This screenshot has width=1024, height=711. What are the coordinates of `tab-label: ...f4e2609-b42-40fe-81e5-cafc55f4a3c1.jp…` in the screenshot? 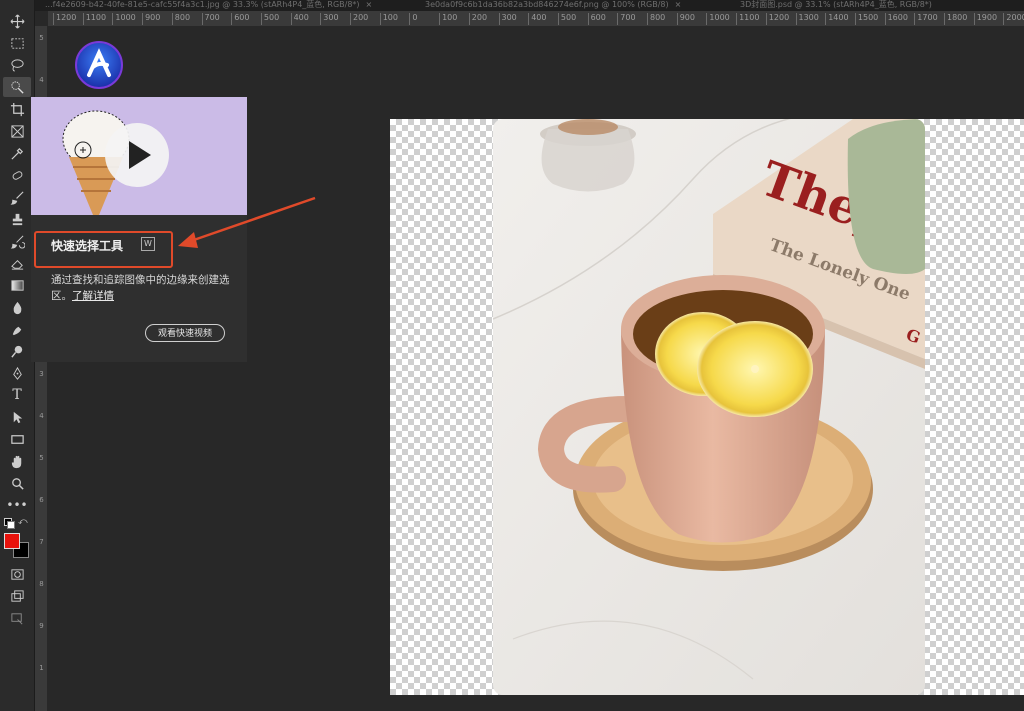 It's located at (202, 4).